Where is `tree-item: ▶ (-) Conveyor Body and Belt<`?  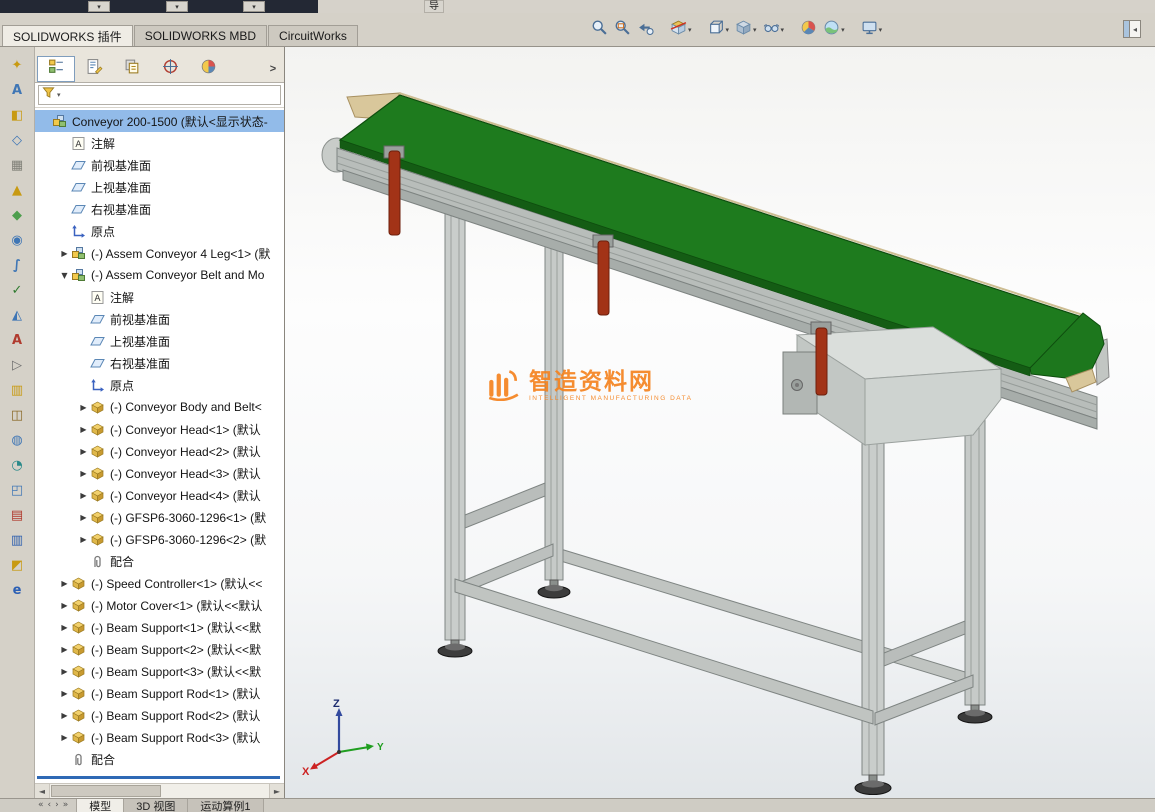
tree-item: ▶ (-) Conveyor Body and Belt< is located at coordinates (159, 407).